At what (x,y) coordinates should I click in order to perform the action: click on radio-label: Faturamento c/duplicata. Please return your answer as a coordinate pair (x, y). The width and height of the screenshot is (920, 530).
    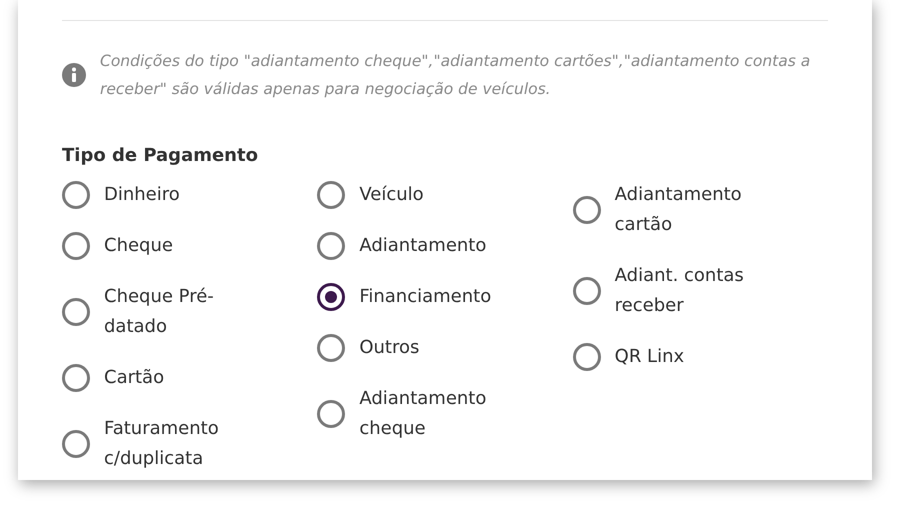
    Looking at the image, I should click on (186, 444).